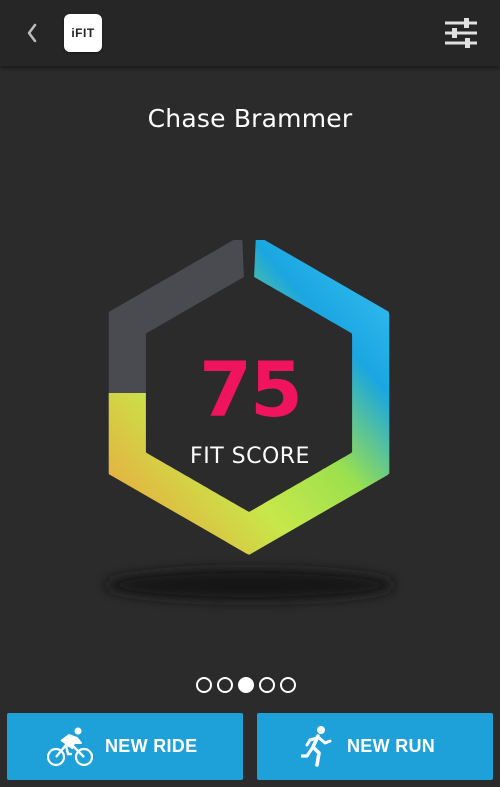  What do you see at coordinates (391, 746) in the screenshot?
I see `new-run-label: NEW RUN` at bounding box center [391, 746].